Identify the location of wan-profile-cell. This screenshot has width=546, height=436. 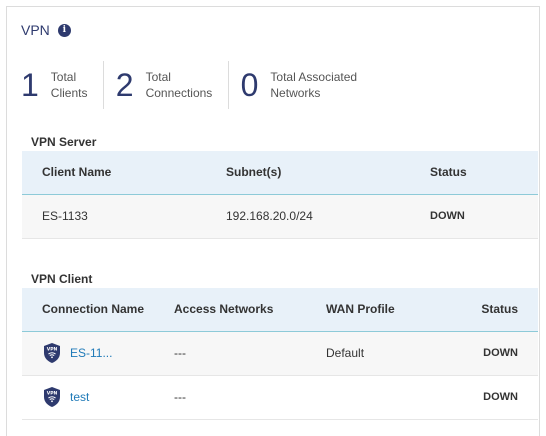
(371, 397).